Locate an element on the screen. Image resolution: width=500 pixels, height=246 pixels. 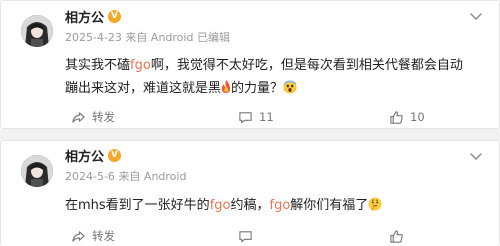
fire-emoji-icon is located at coordinates (226, 86).